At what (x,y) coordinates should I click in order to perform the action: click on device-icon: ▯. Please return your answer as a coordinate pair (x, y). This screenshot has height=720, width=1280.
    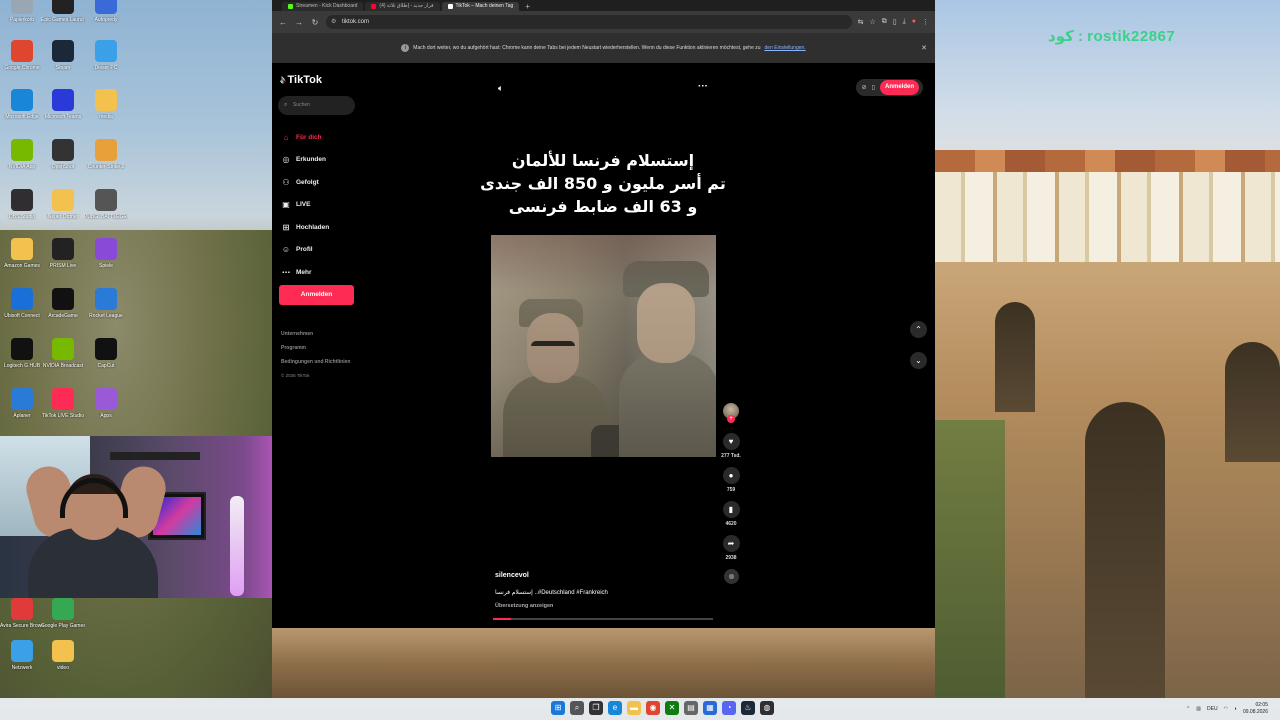
    Looking at the image, I should click on (873, 87).